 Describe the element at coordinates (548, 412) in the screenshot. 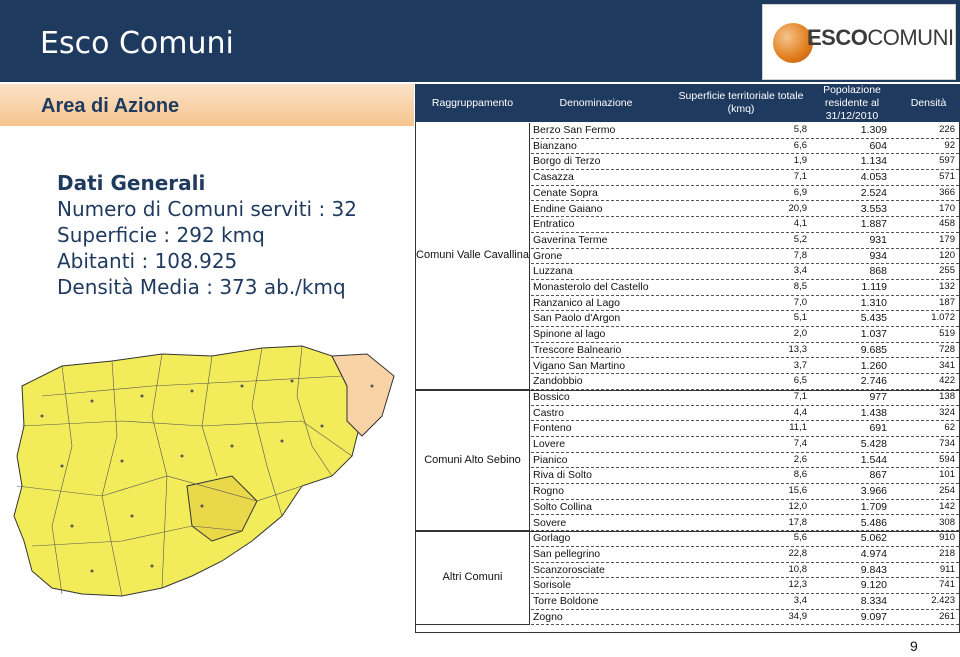

I see `cell-denominazione: Castro` at that location.